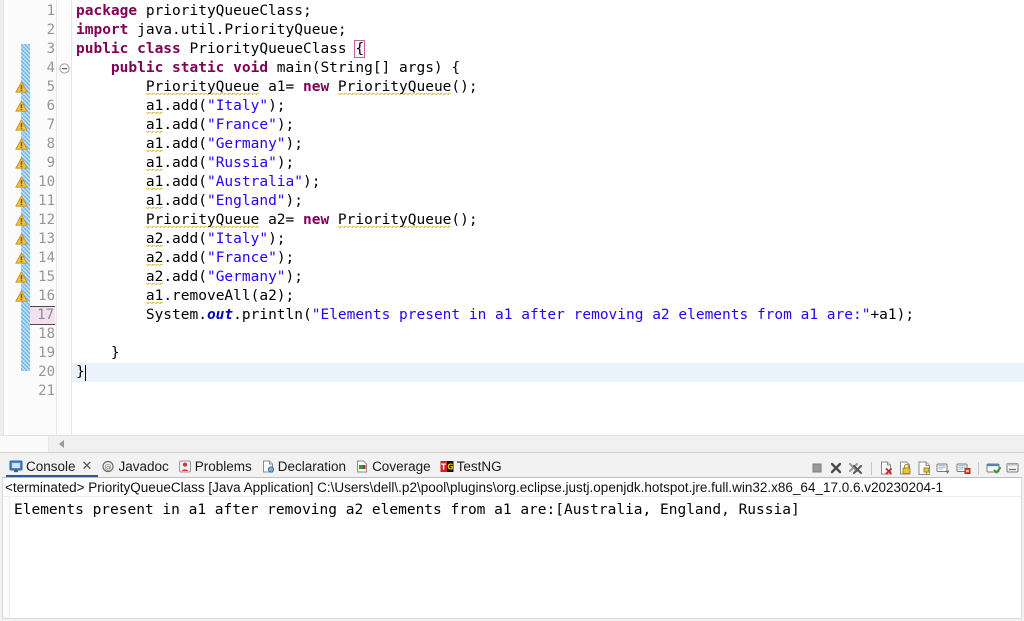 Image resolution: width=1024 pixels, height=621 pixels. Describe the element at coordinates (548, 372) in the screenshot. I see `current-line-highlight` at that location.